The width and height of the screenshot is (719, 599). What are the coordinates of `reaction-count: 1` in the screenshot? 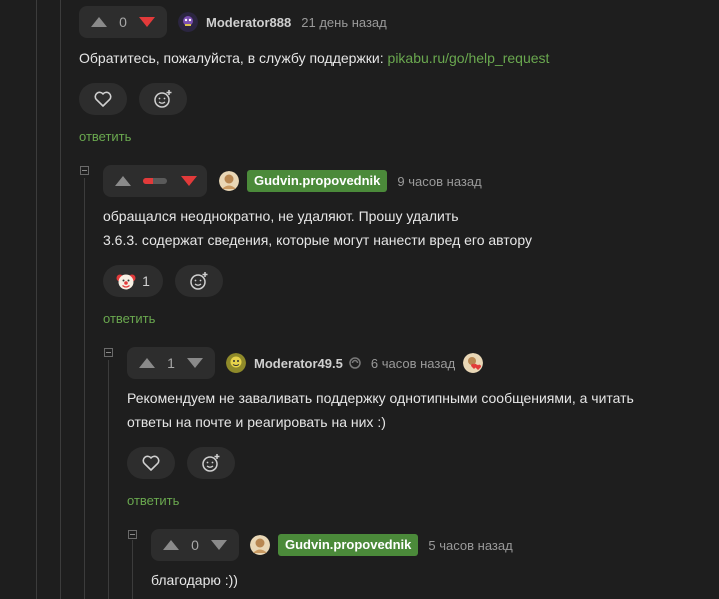 It's located at (146, 281).